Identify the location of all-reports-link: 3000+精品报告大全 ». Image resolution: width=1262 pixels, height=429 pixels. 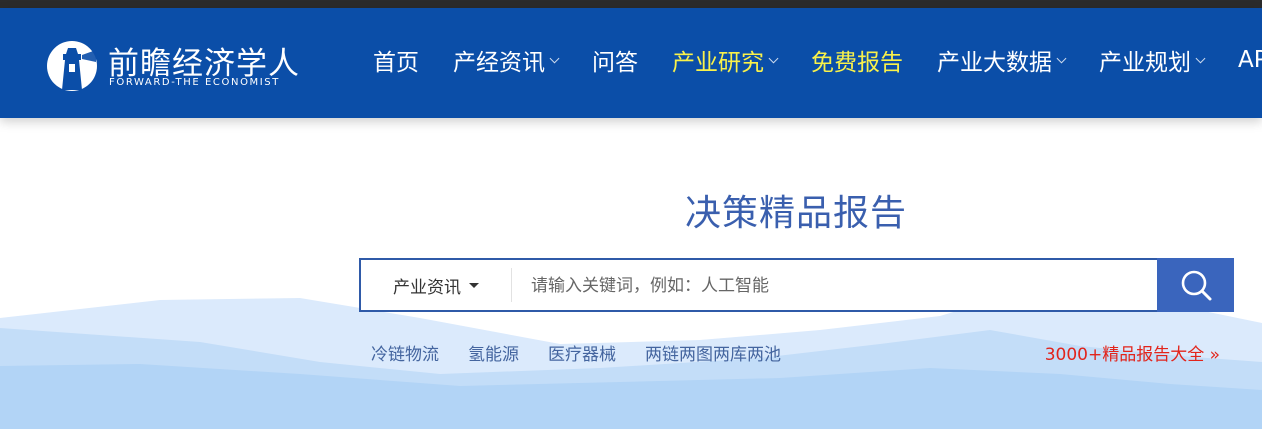
(1132, 352).